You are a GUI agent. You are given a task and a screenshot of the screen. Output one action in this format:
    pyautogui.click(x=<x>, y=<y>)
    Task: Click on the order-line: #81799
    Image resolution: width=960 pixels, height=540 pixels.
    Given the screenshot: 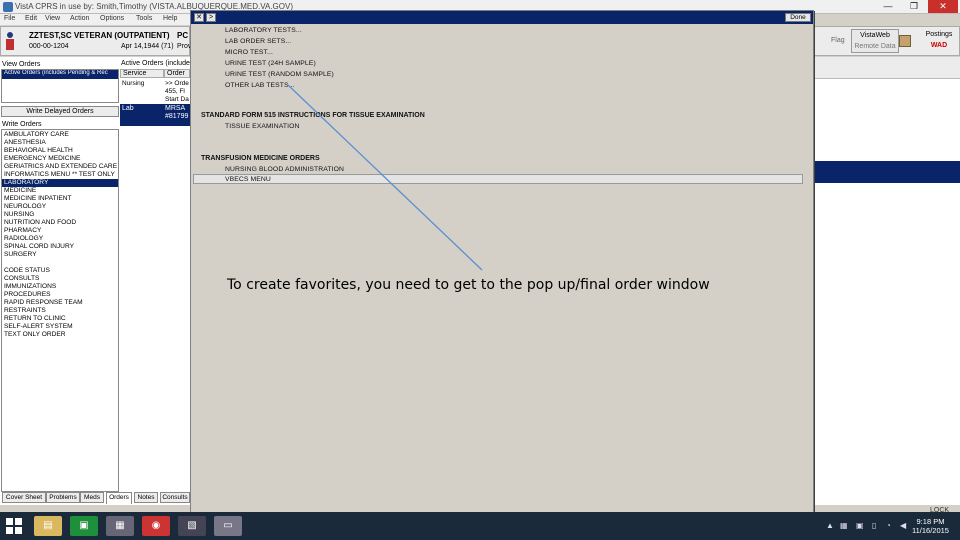 What is the action you would take?
    pyautogui.click(x=177, y=116)
    